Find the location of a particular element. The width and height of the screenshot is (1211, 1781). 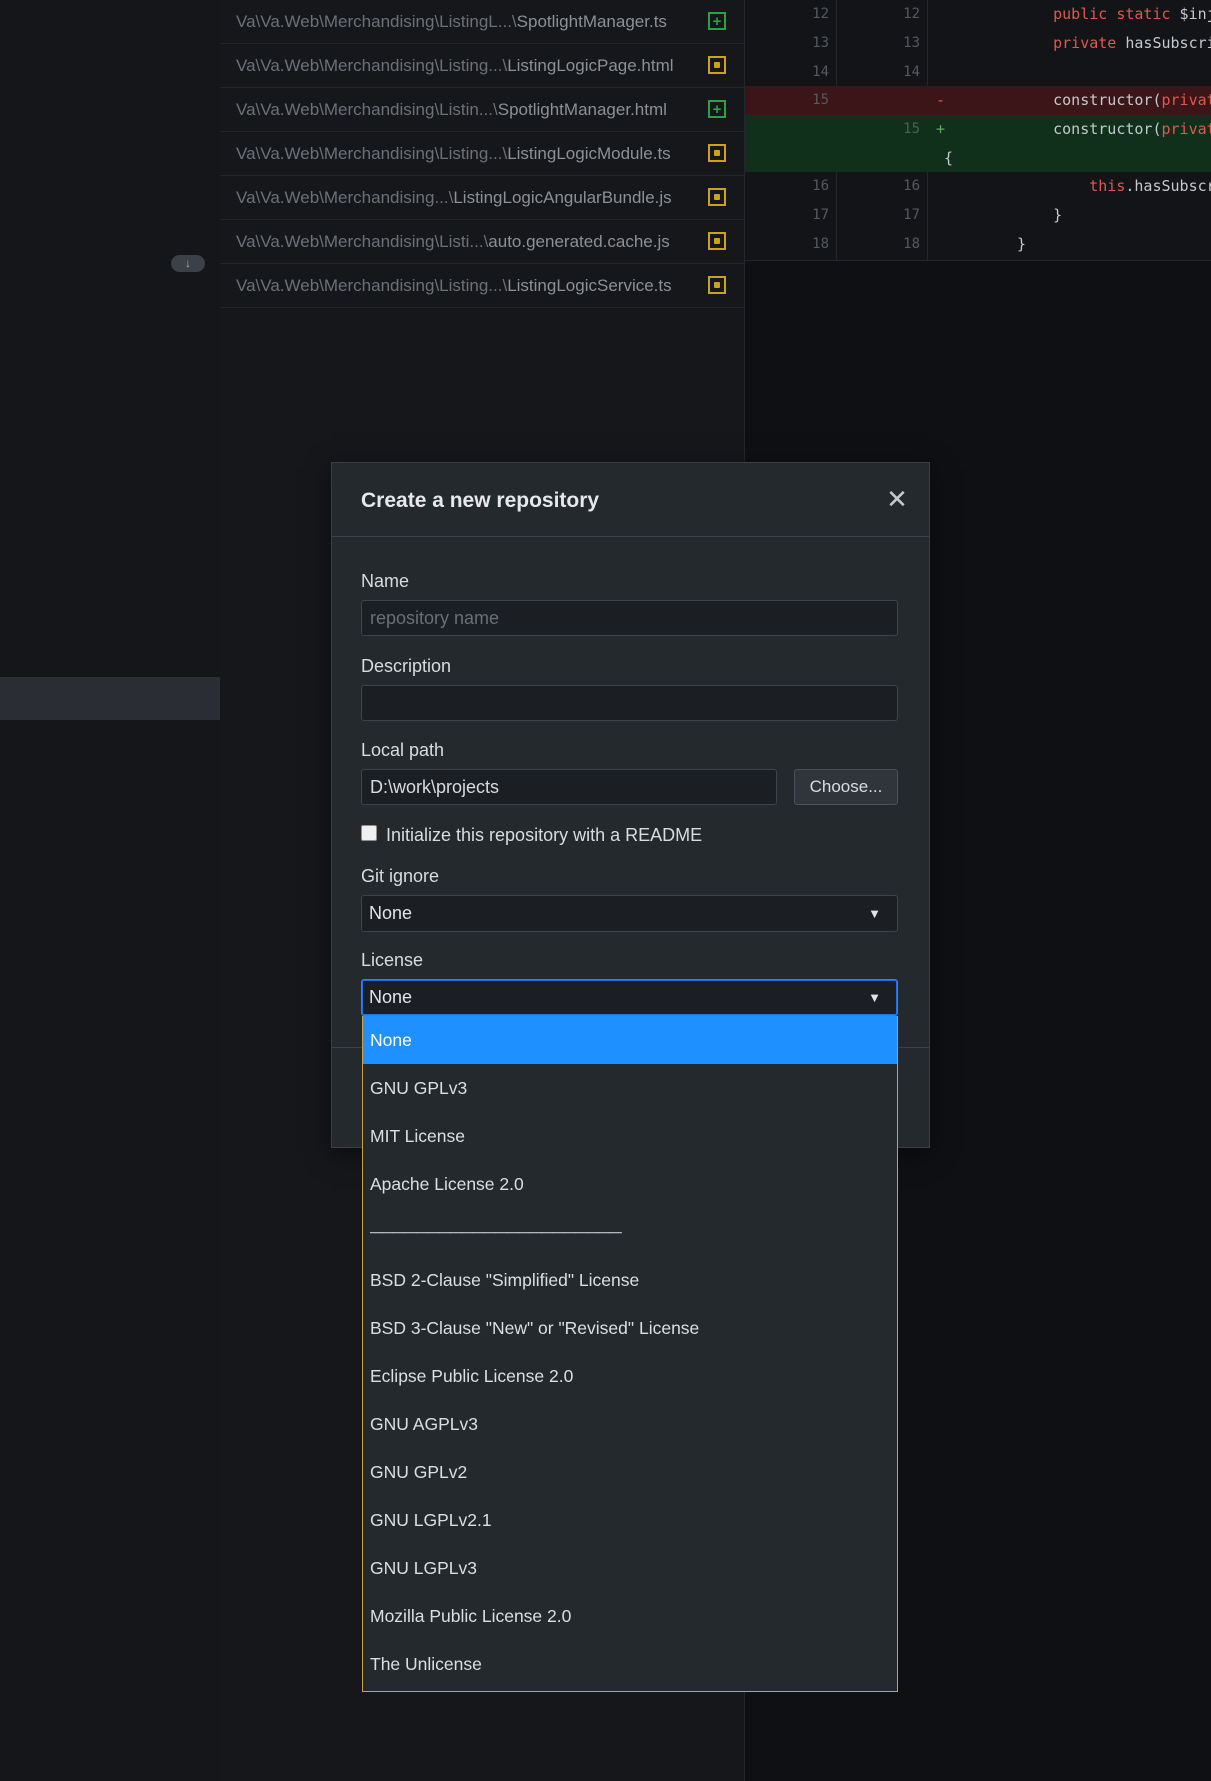

dialog-title: Create a new repository is located at coordinates (480, 500).